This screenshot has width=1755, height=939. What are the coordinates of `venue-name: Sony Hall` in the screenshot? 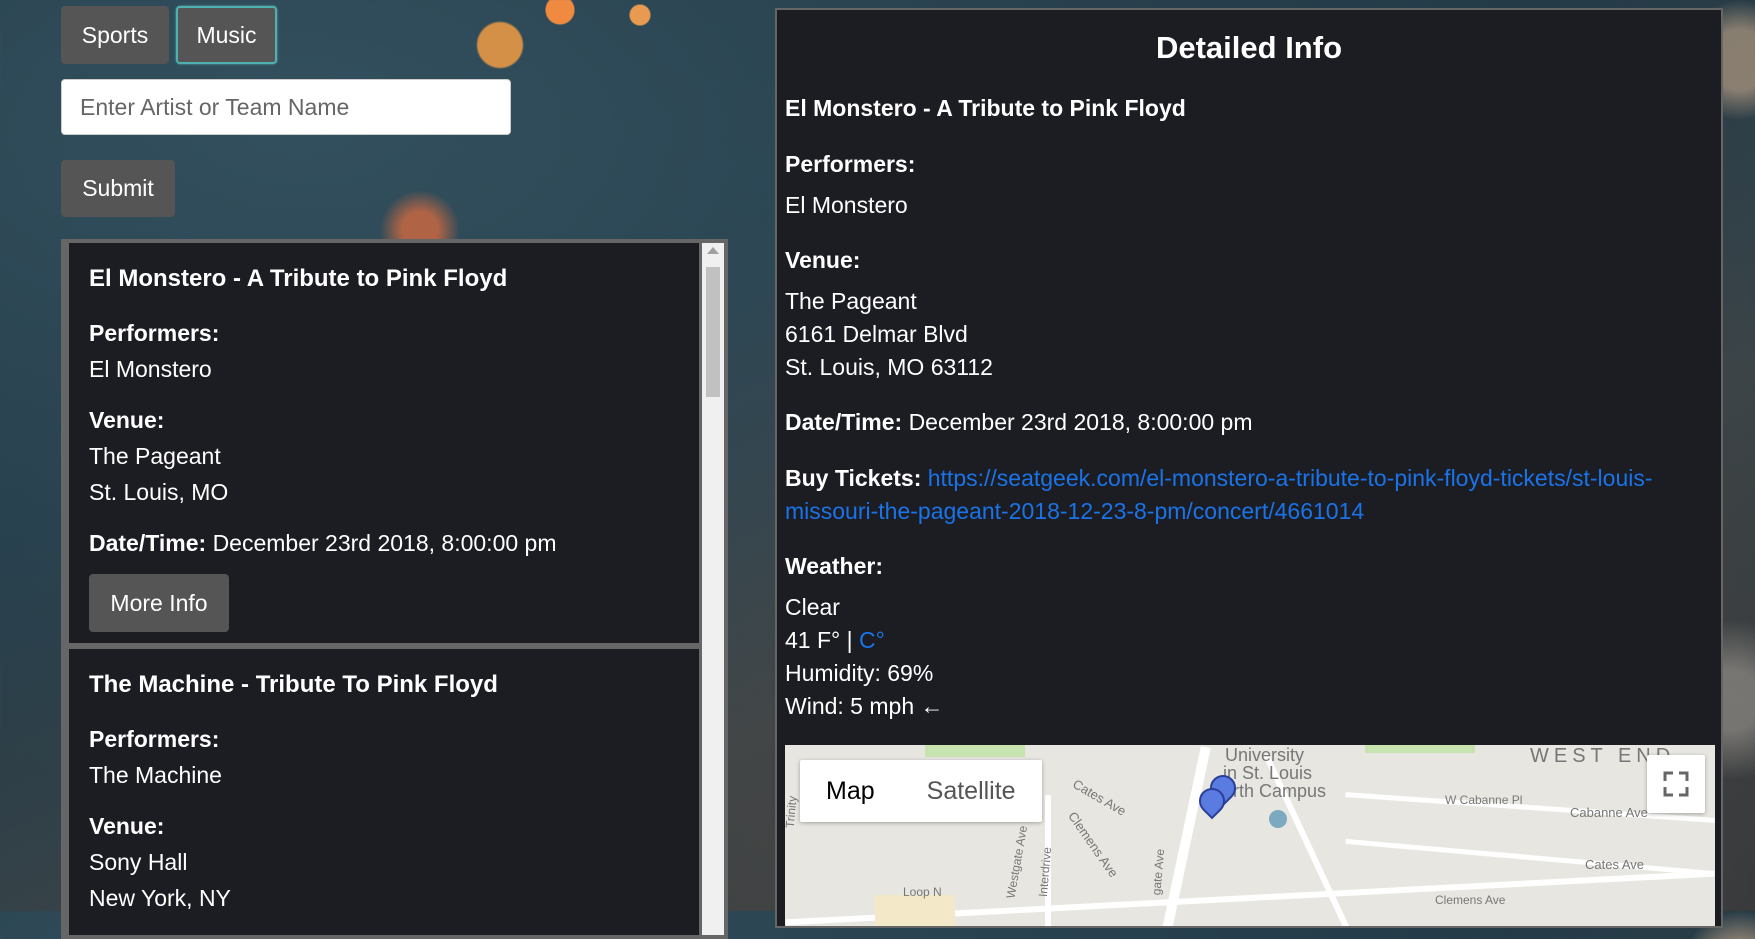 It's located at (138, 862).